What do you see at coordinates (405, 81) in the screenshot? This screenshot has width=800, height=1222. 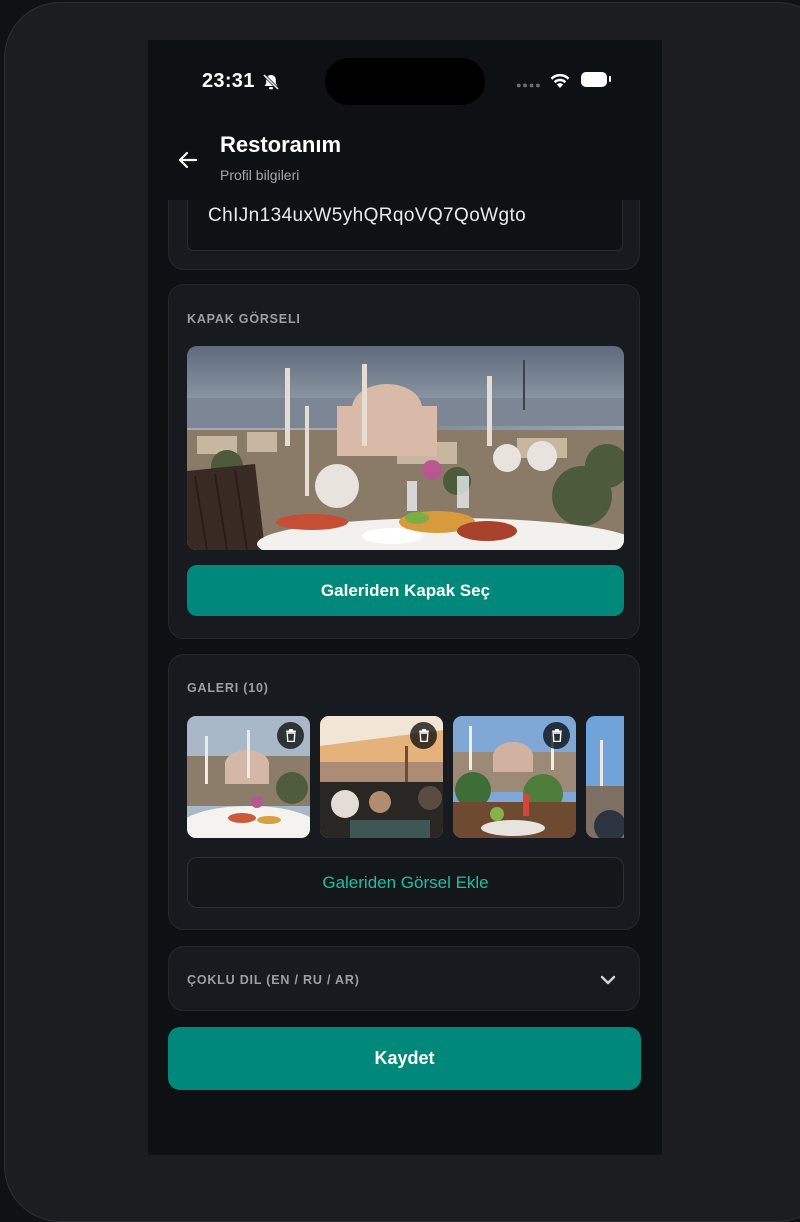 I see `dynamic-island` at bounding box center [405, 81].